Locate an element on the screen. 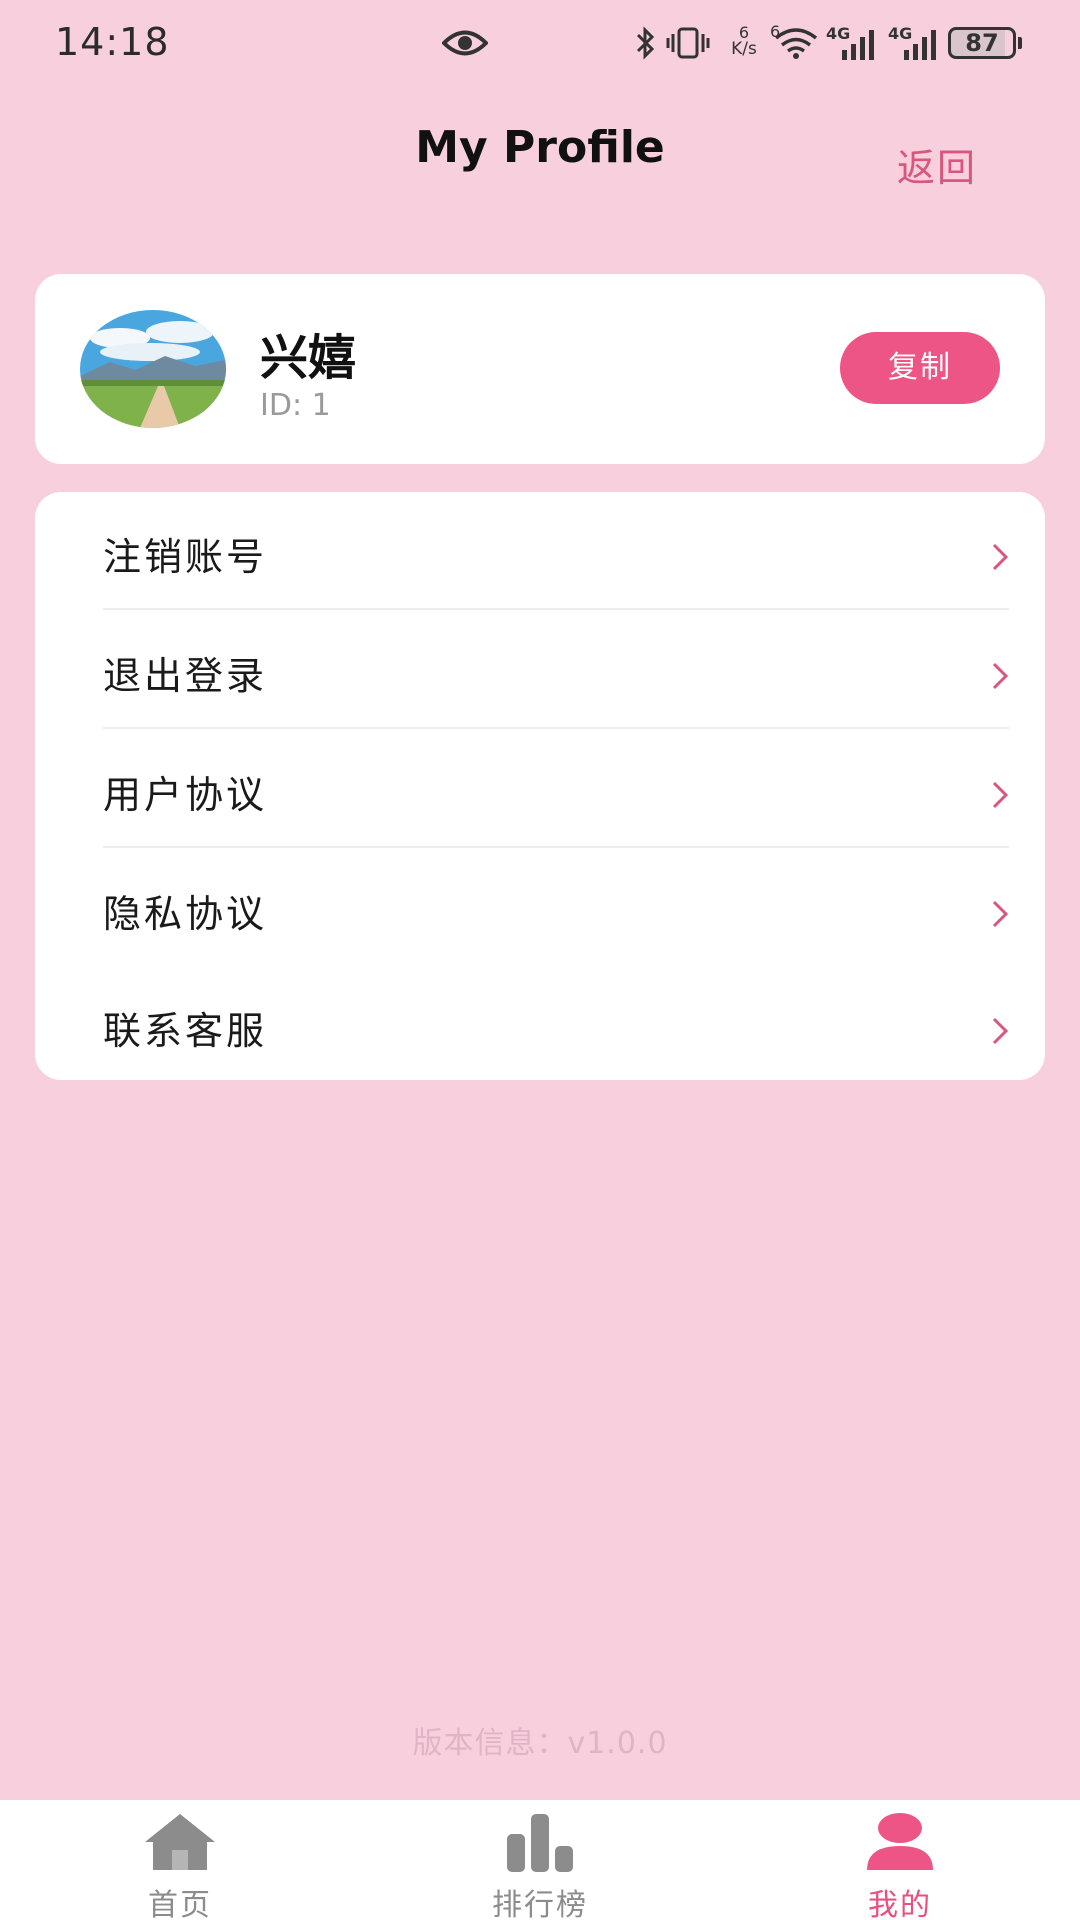 This screenshot has height=1920, width=1080. wifi-badge: 6 is located at coordinates (775, 31).